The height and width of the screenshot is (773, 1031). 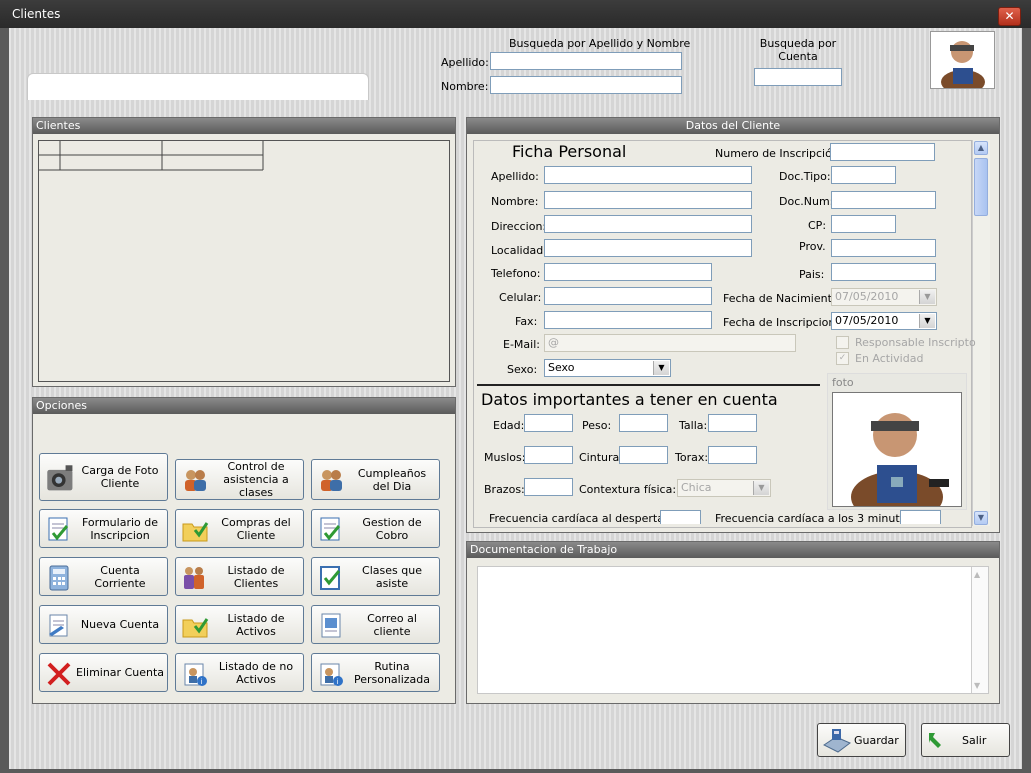 What do you see at coordinates (120, 624) in the screenshot?
I see `nueva-cuenta-label: Nueva Cuenta` at bounding box center [120, 624].